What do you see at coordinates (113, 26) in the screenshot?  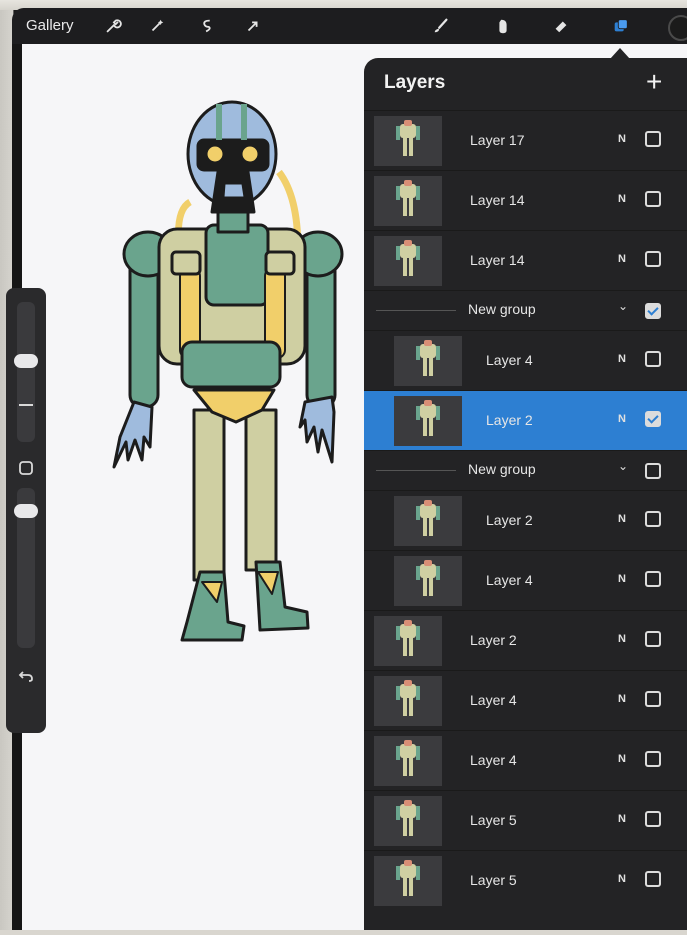 I see `wrench-icon` at bounding box center [113, 26].